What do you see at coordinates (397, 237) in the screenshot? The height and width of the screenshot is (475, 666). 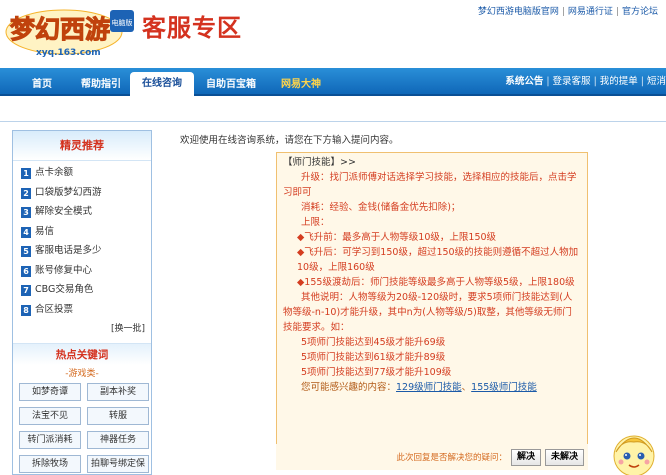 I see `answer-line: ◆飞升前：最多高于人物等级10级，上限150级` at bounding box center [397, 237].